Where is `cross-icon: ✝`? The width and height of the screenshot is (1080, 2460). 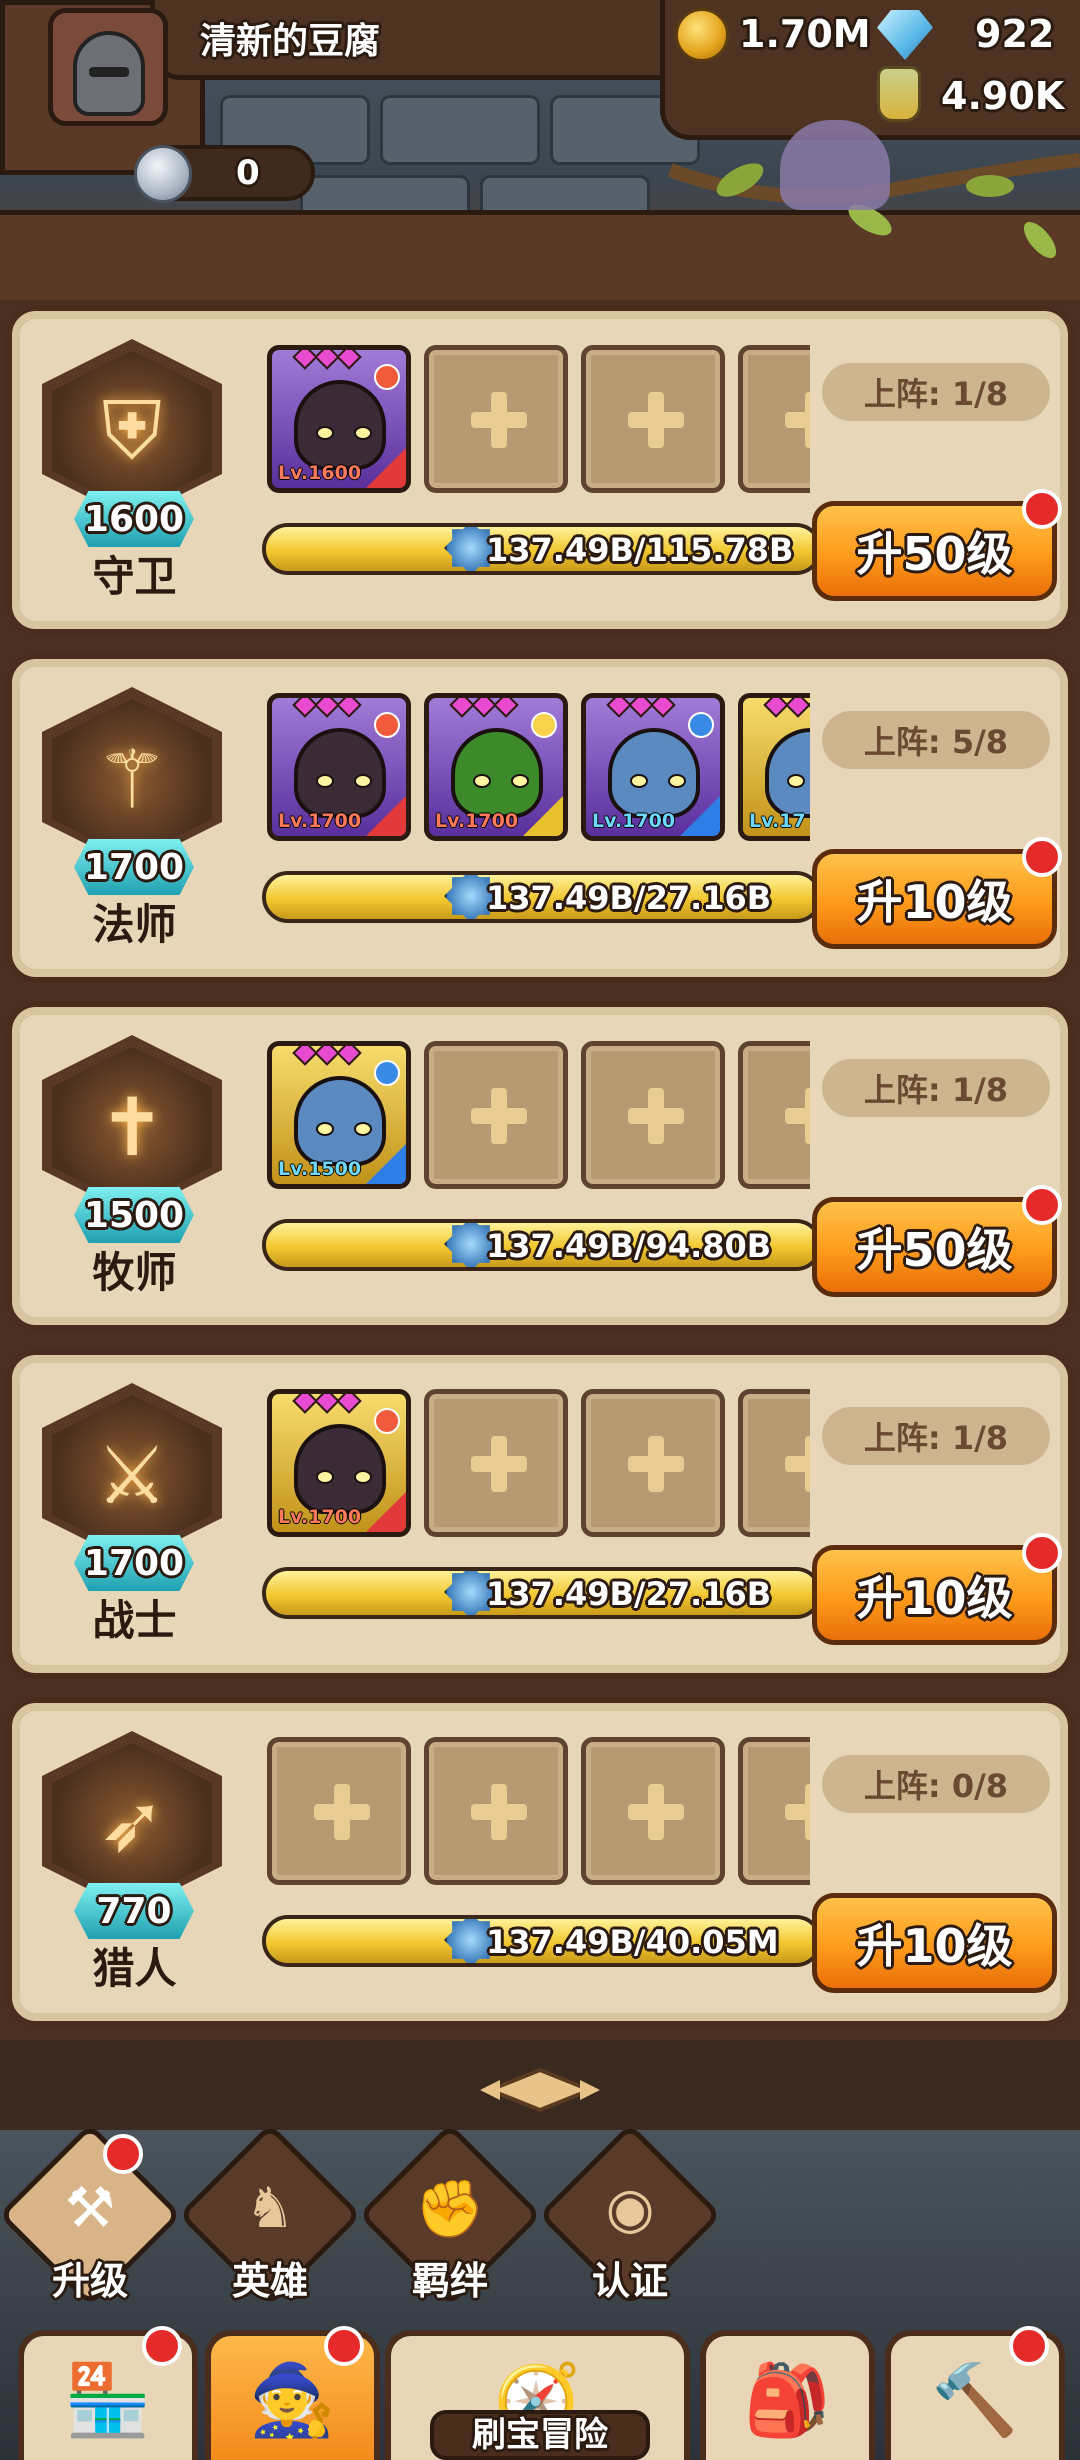 cross-icon: ✝ is located at coordinates (132, 1127).